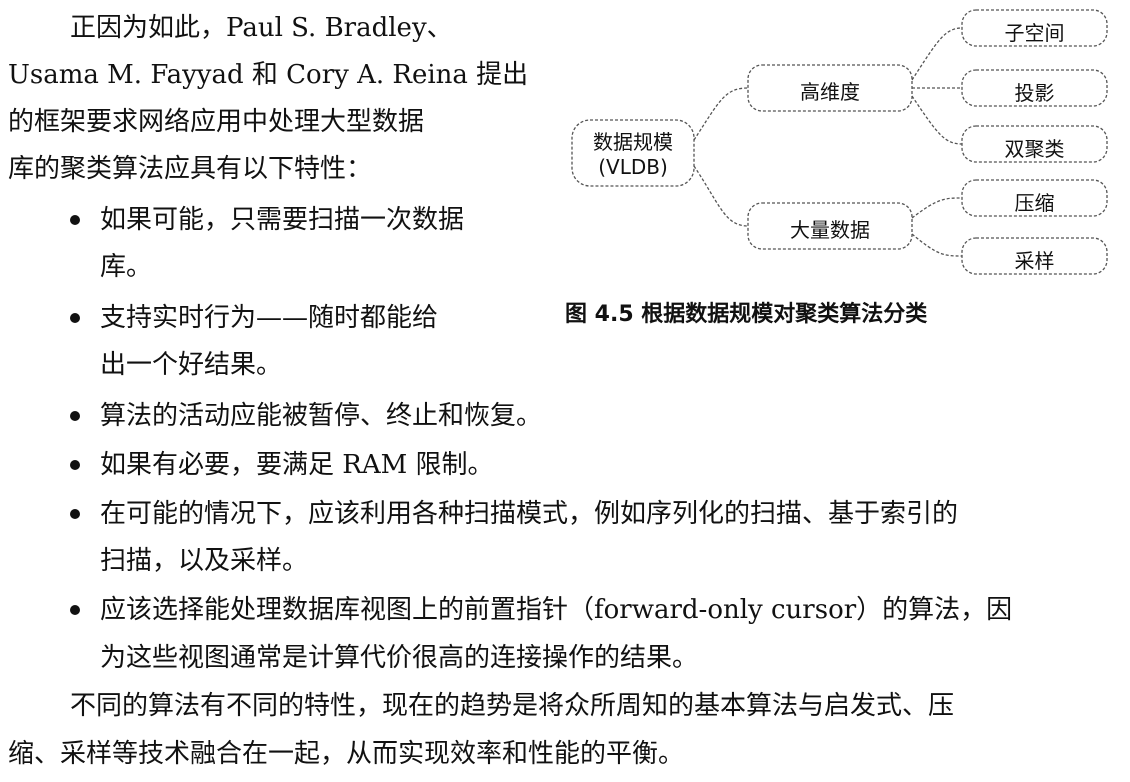 Image resolution: width=1130 pixels, height=782 pixels. Describe the element at coordinates (297, 465) in the screenshot. I see `bullet-4-line-1: 如果有必要，要满足 RAM 限制。` at that location.